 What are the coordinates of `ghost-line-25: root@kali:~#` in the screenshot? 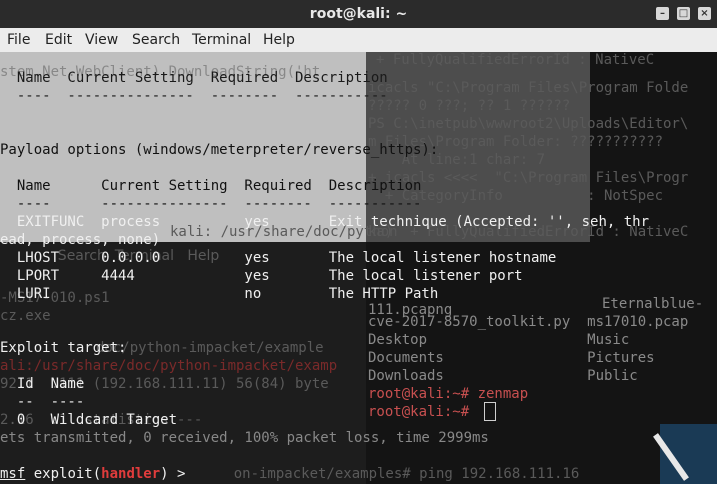 It's located at (423, 412).